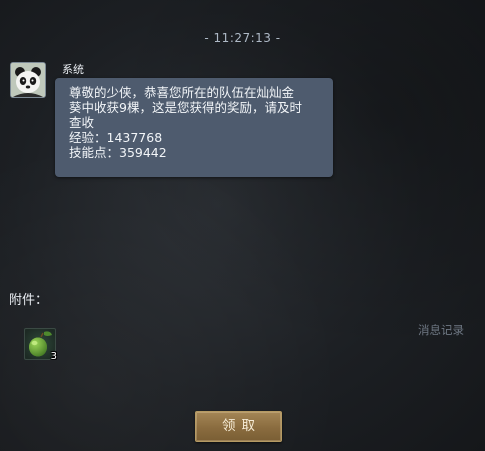 The image size is (485, 451). Describe the element at coordinates (73, 69) in the screenshot. I see `sender-name: 系统` at that location.